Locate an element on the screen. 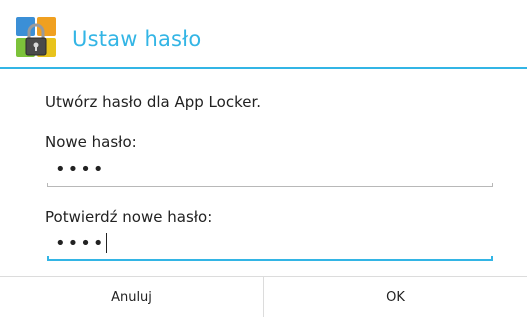 This screenshot has width=527, height=317. dialog-button-bar: Anuluj OK is located at coordinates (263, 296).